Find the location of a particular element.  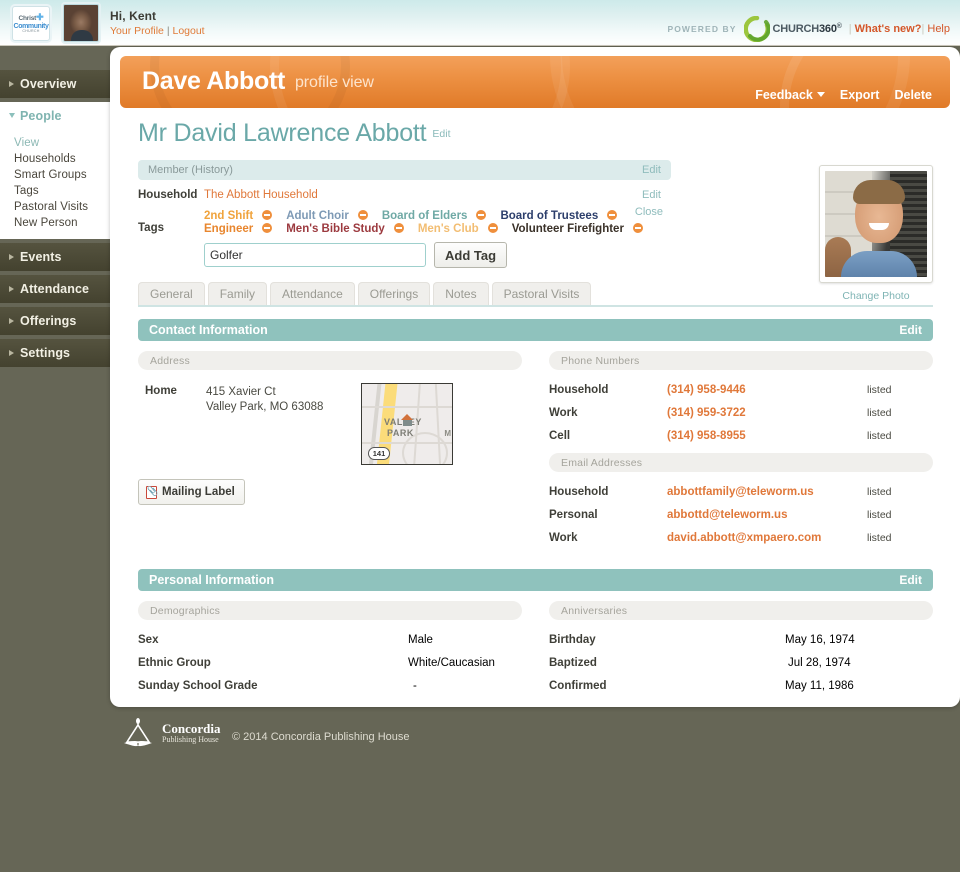

tag-2nd-shift: 2nd Shift is located at coordinates (228, 216).